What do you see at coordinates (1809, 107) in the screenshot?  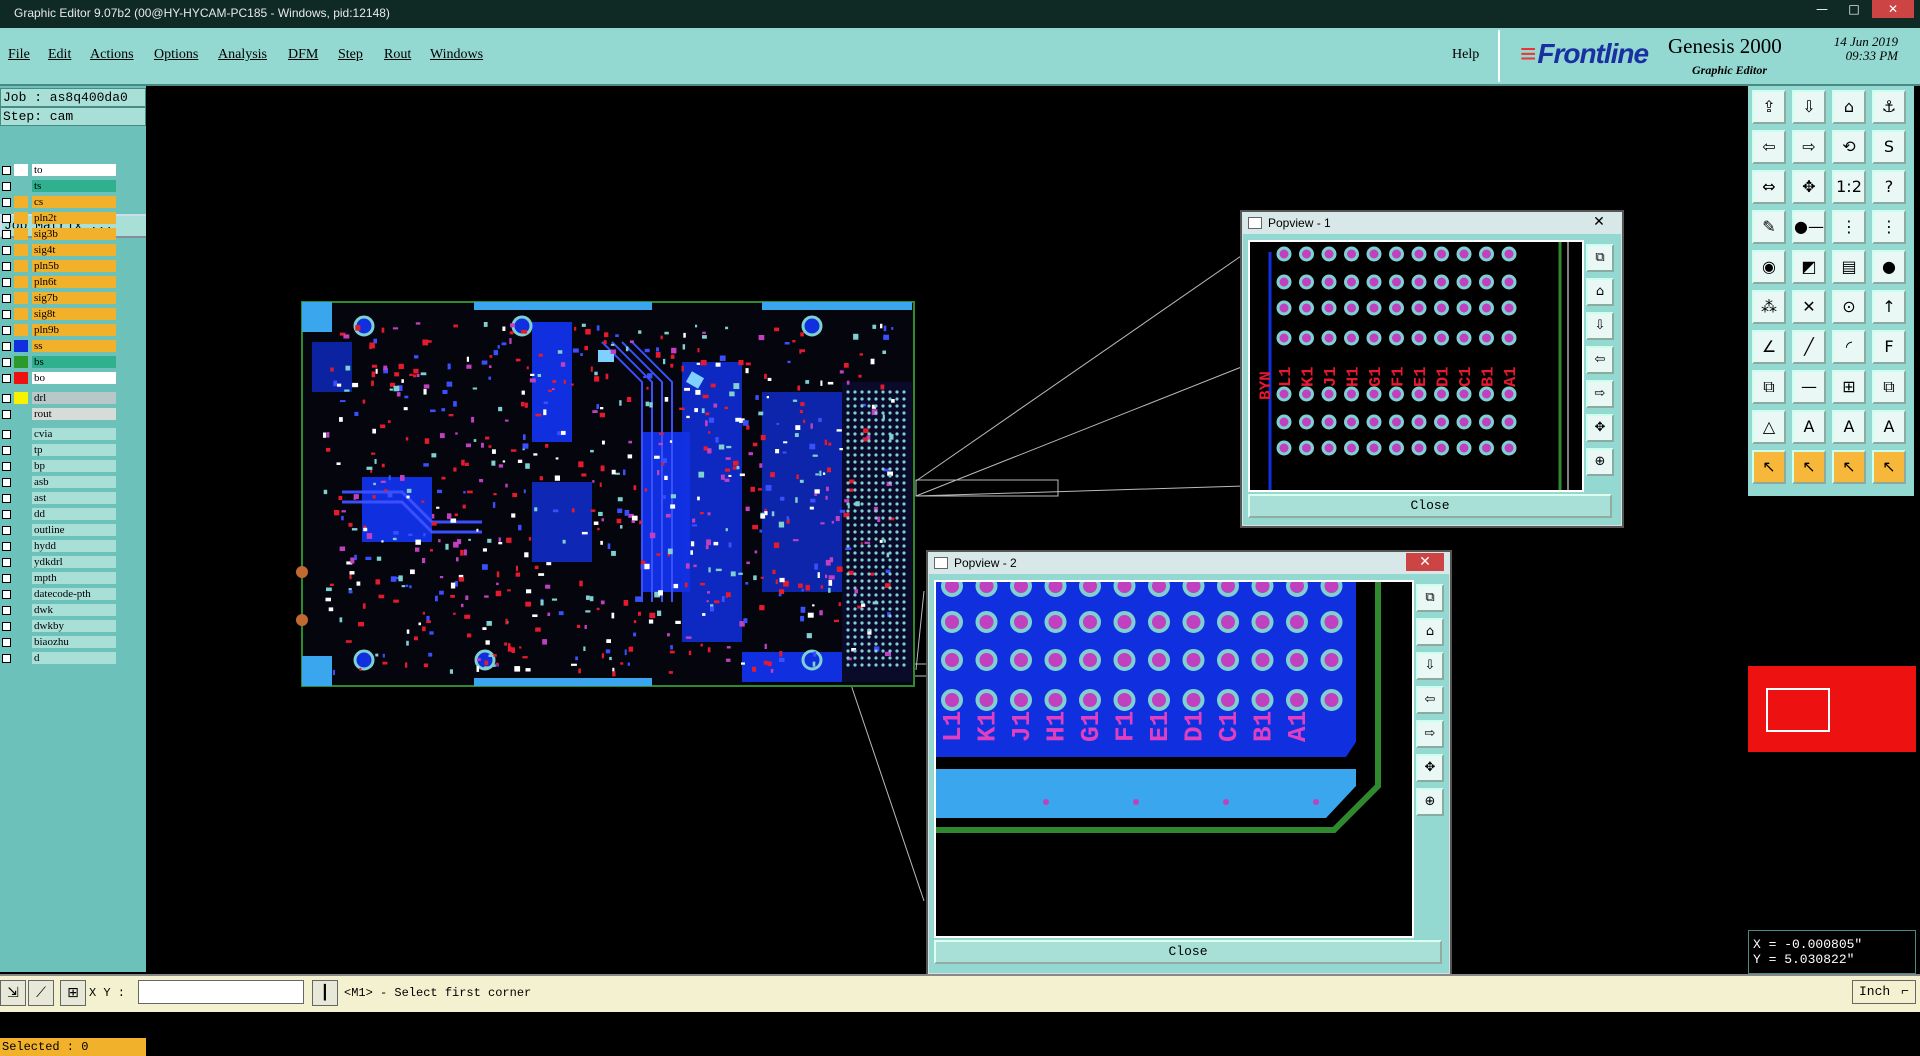 I see `zoom-fit-icon: ⇩` at bounding box center [1809, 107].